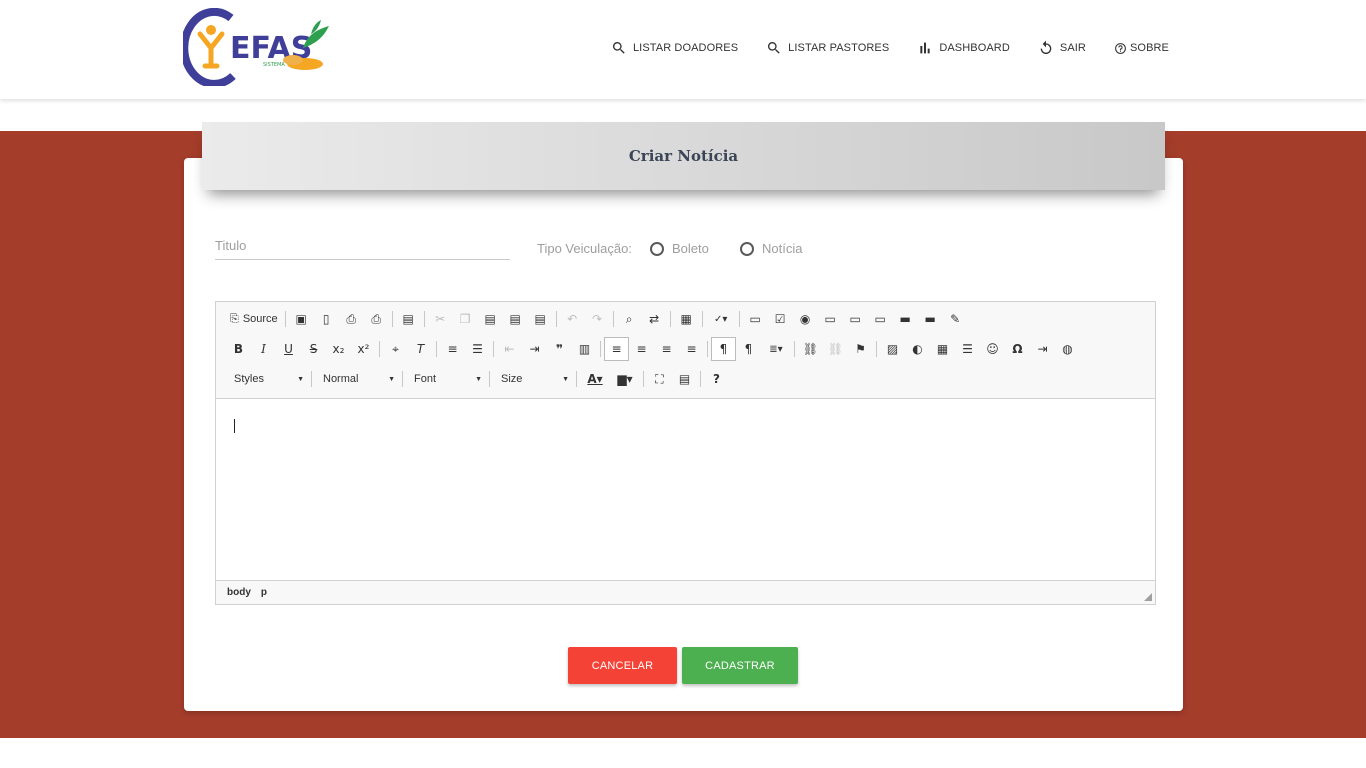 The image size is (1366, 768). Describe the element at coordinates (880, 319) in the screenshot. I see `select-icon: ▭` at that location.